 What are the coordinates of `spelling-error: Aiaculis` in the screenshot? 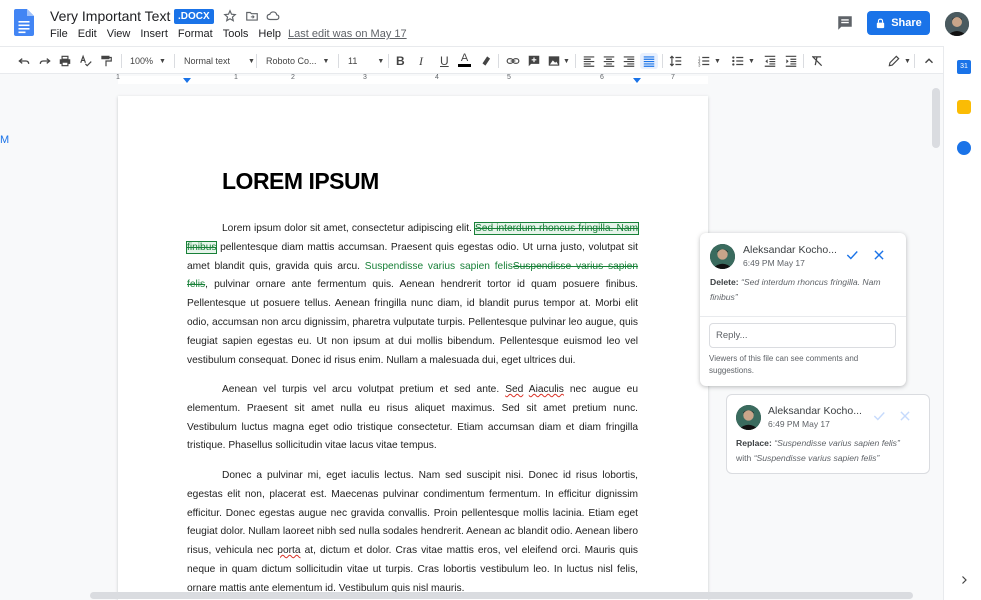 It's located at (546, 389).